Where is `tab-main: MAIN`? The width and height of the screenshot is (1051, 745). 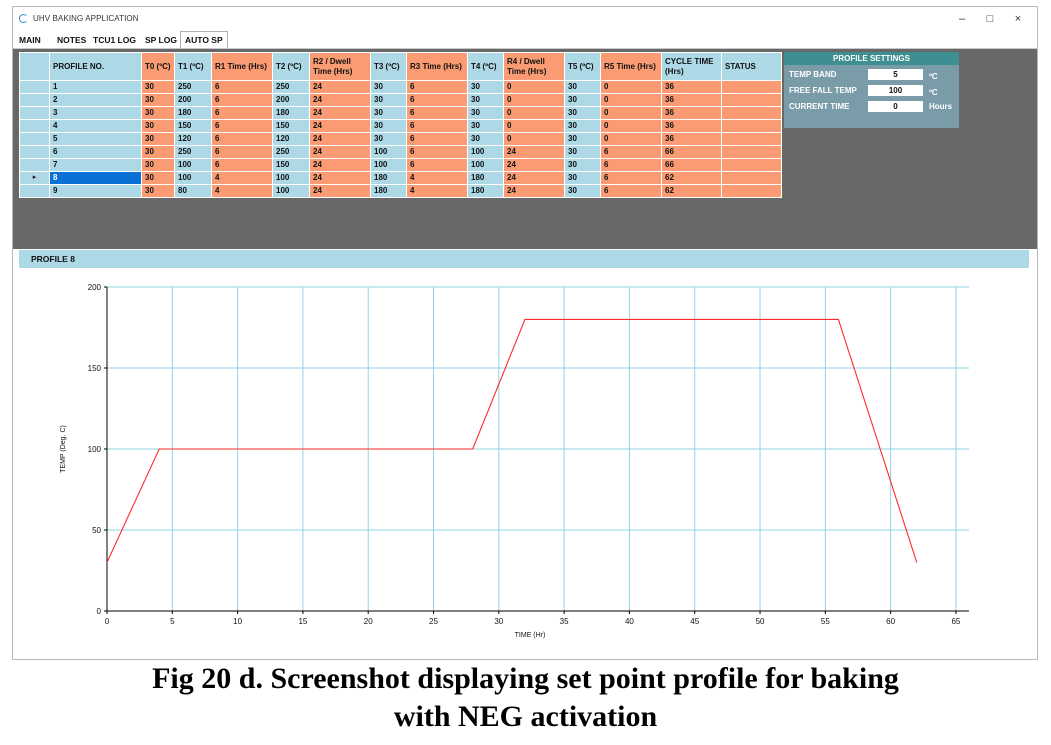
tab-main: MAIN is located at coordinates (30, 40).